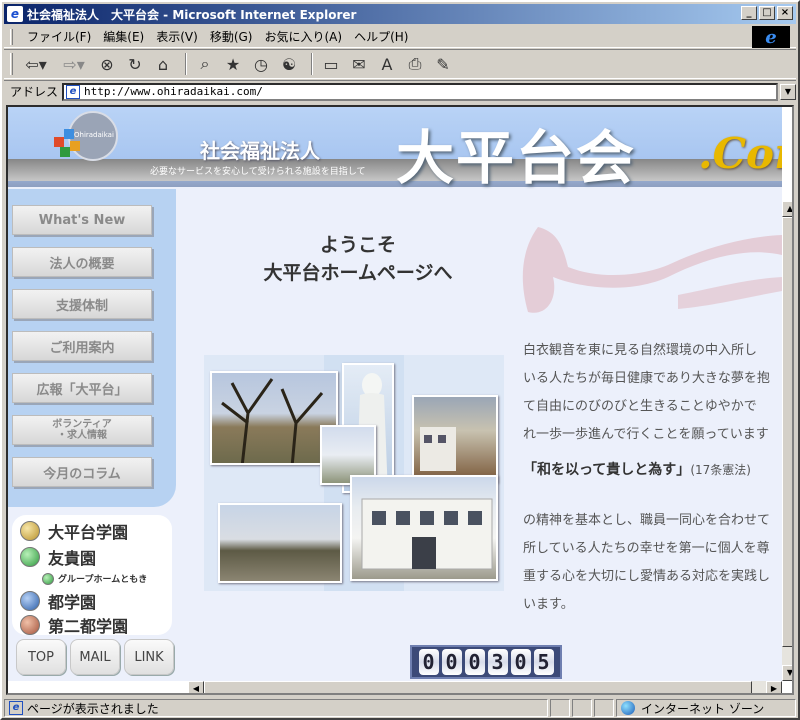  I want to click on status-bar: e ページが表示されました インターネット ゾーン, so click(400, 708).